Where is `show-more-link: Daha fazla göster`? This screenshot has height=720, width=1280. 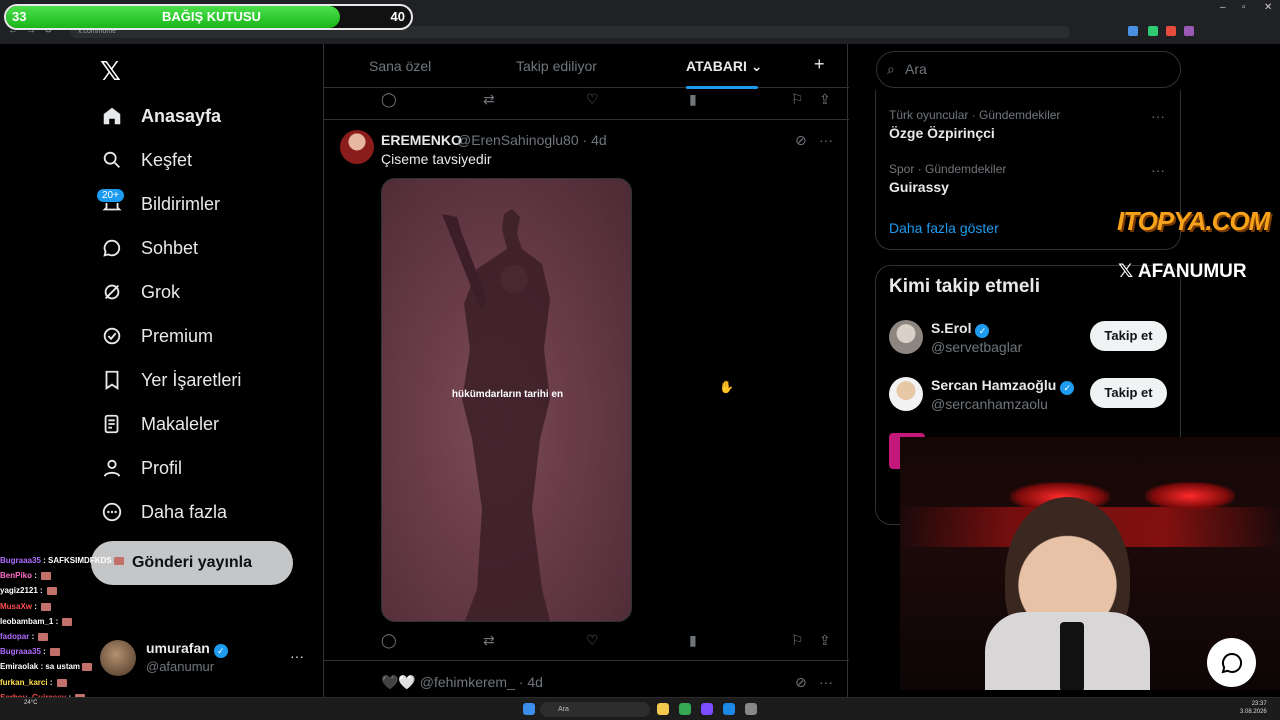 show-more-link: Daha fazla göster is located at coordinates (944, 228).